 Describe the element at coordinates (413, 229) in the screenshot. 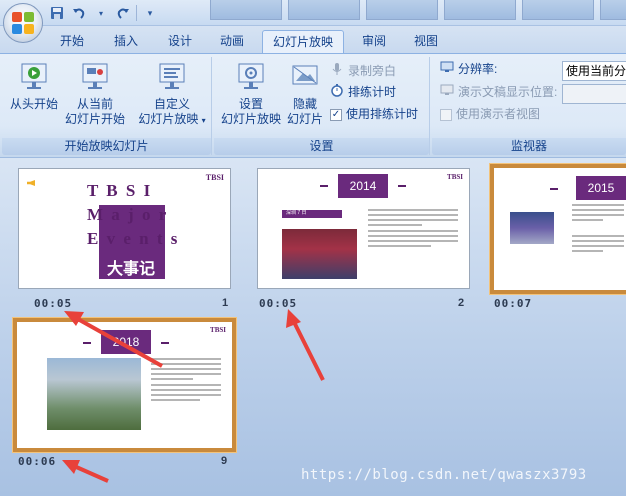

I see `slide-2-body-text` at that location.